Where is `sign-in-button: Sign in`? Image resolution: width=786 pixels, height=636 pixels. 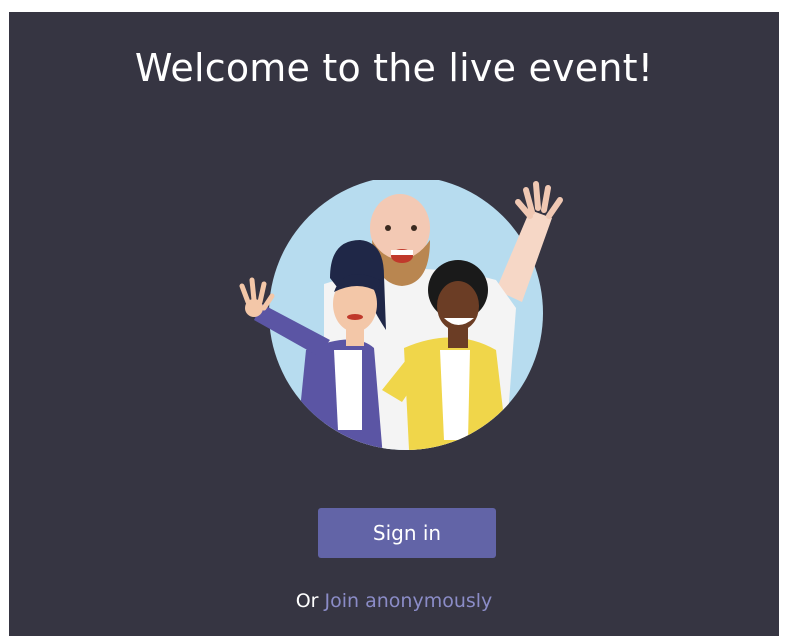 sign-in-button: Sign in is located at coordinates (407, 533).